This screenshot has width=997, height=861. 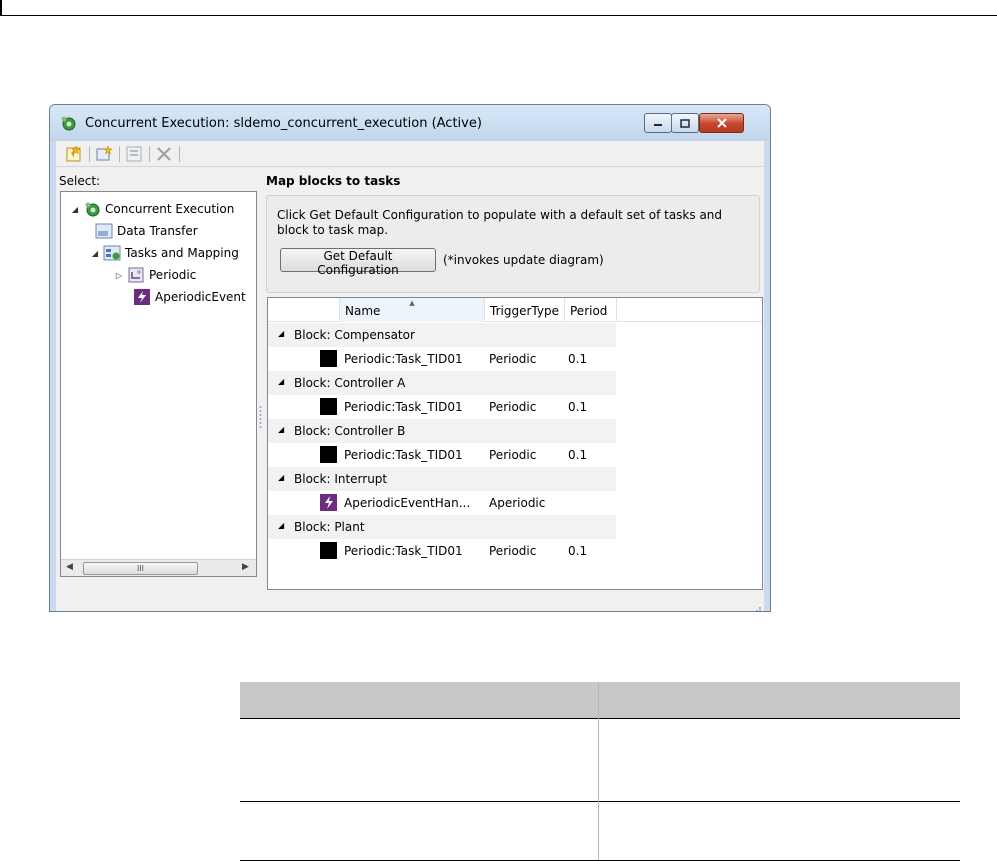 I want to click on configure-icon, so click(x=134, y=154).